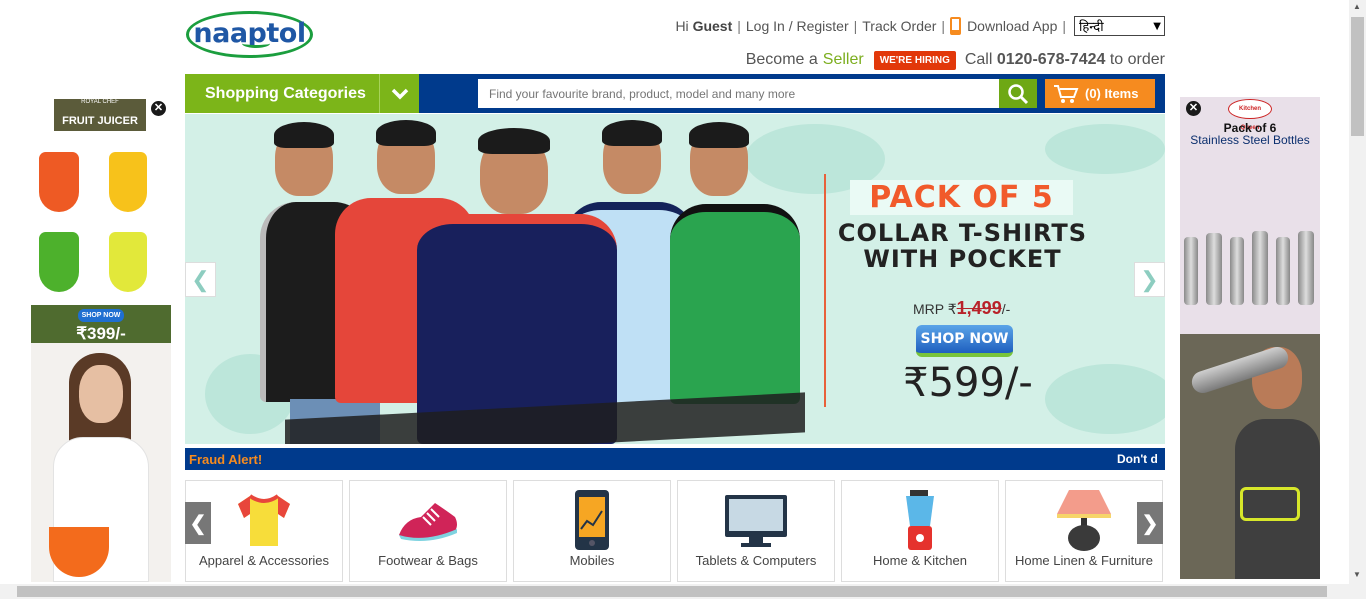  I want to click on blender-icon, so click(920, 520).